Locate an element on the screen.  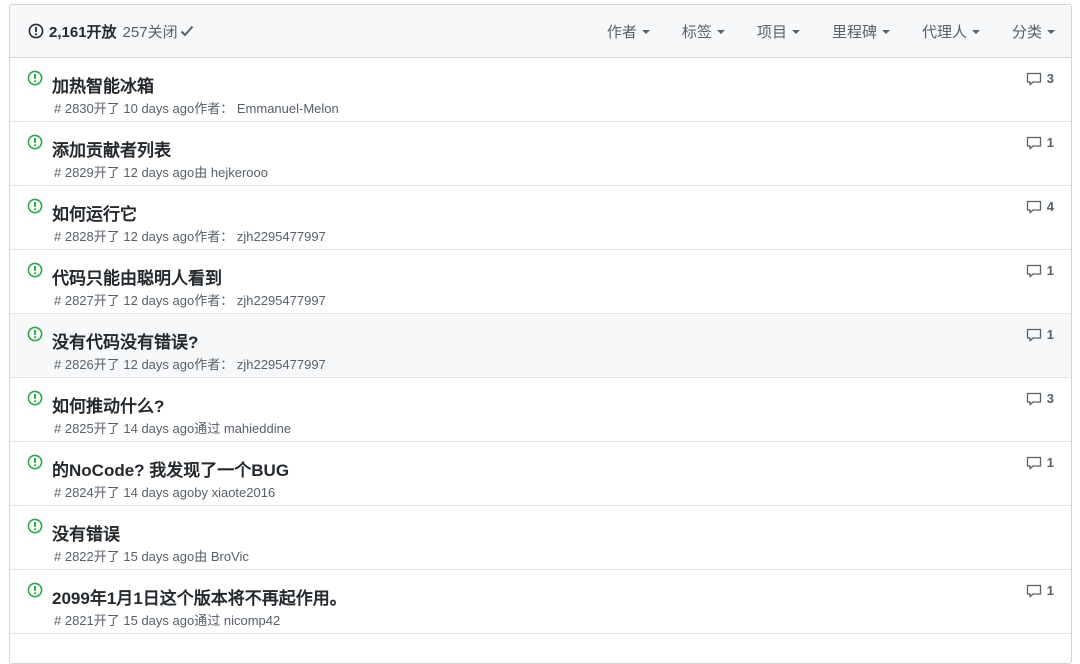
issue-meta: # 2830开了 10 days ago作者： Emmanuel-Melon is located at coordinates (196, 107).